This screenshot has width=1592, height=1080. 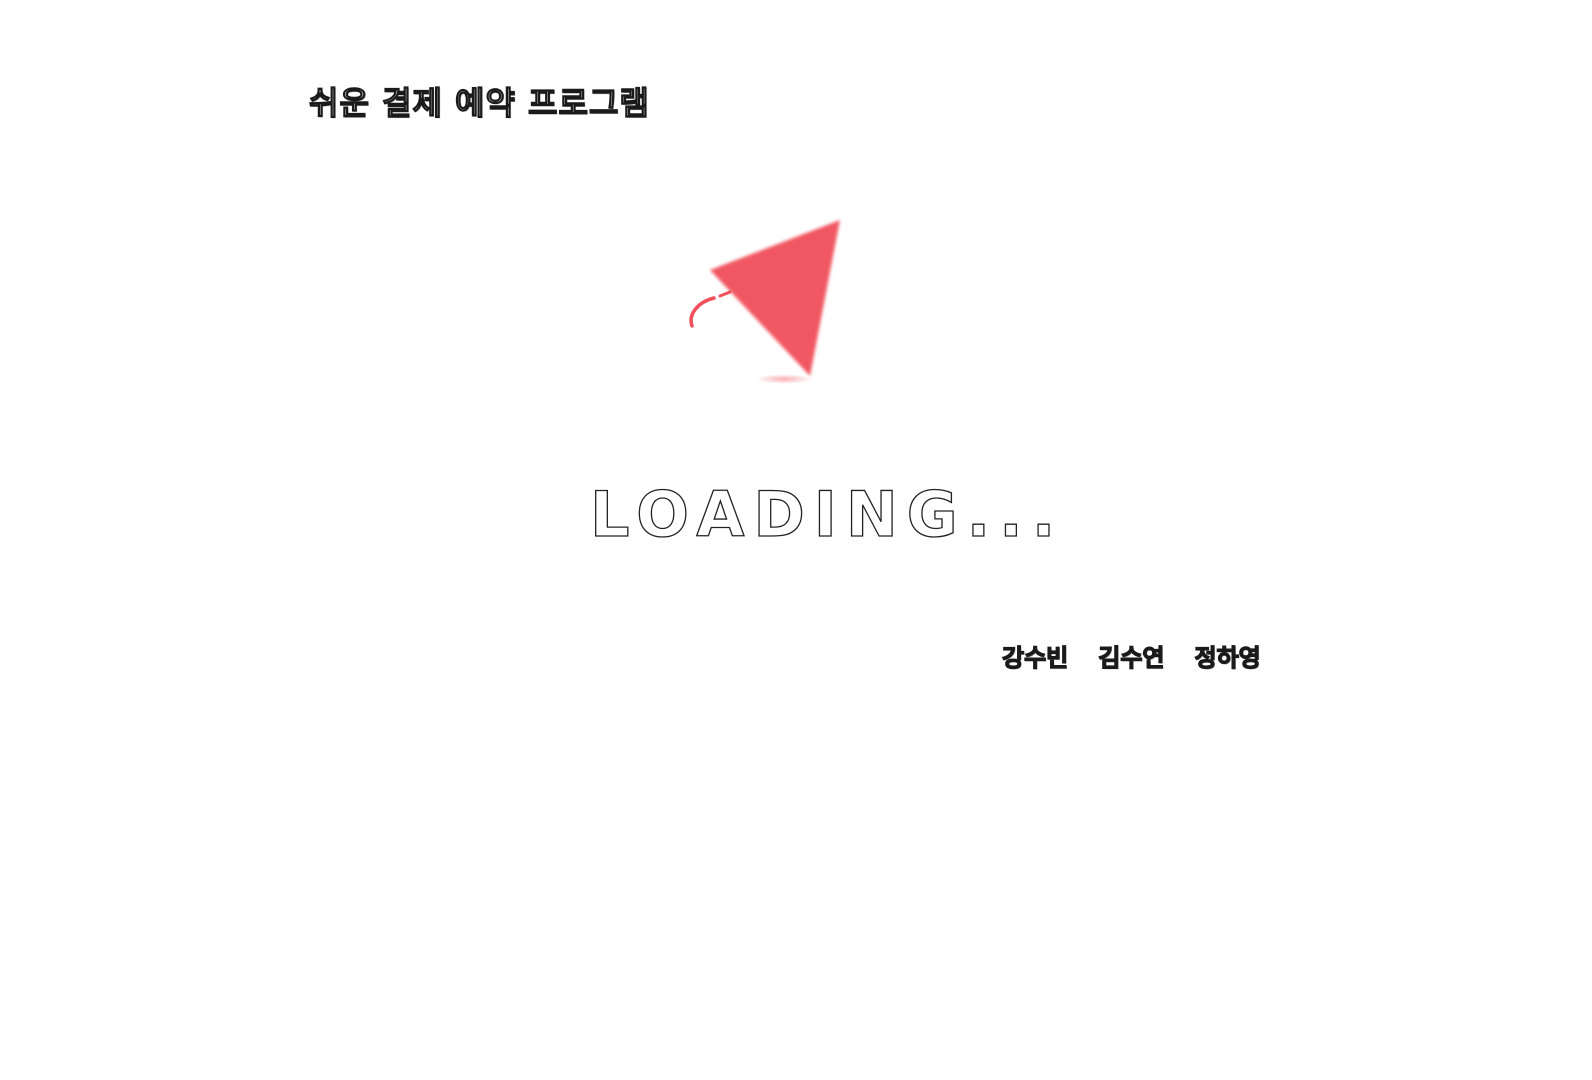 What do you see at coordinates (775, 298) in the screenshot?
I see `spinner-triangle` at bounding box center [775, 298].